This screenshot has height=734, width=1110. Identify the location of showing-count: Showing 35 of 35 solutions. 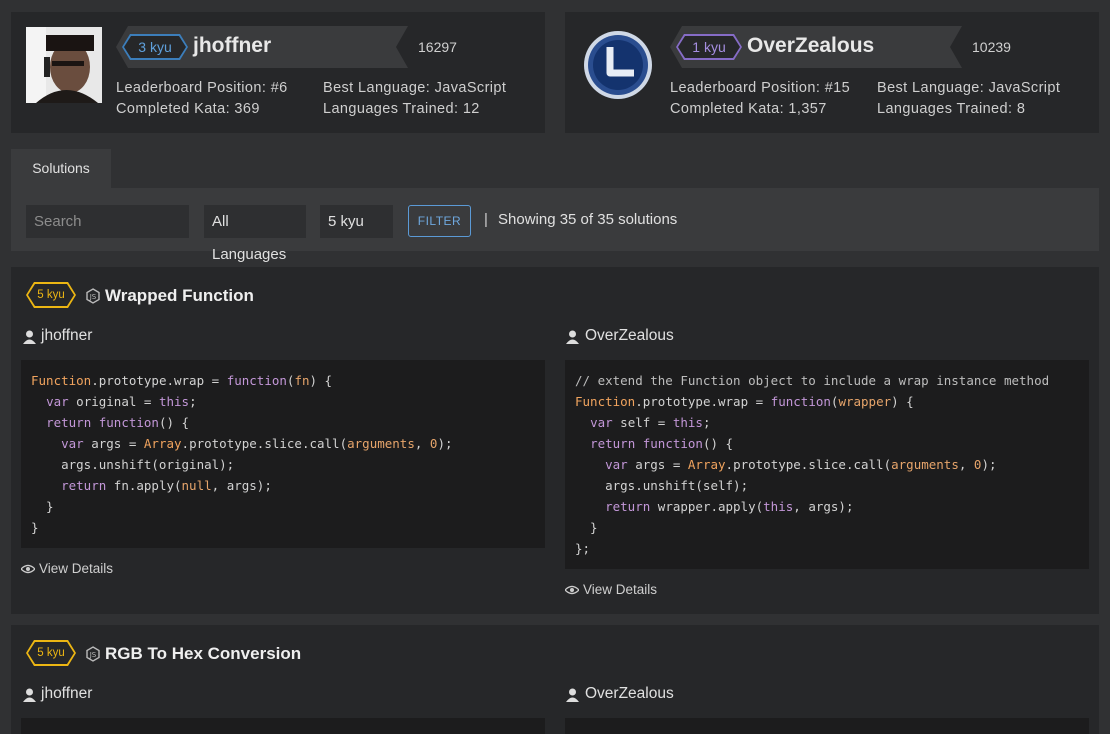
(588, 219).